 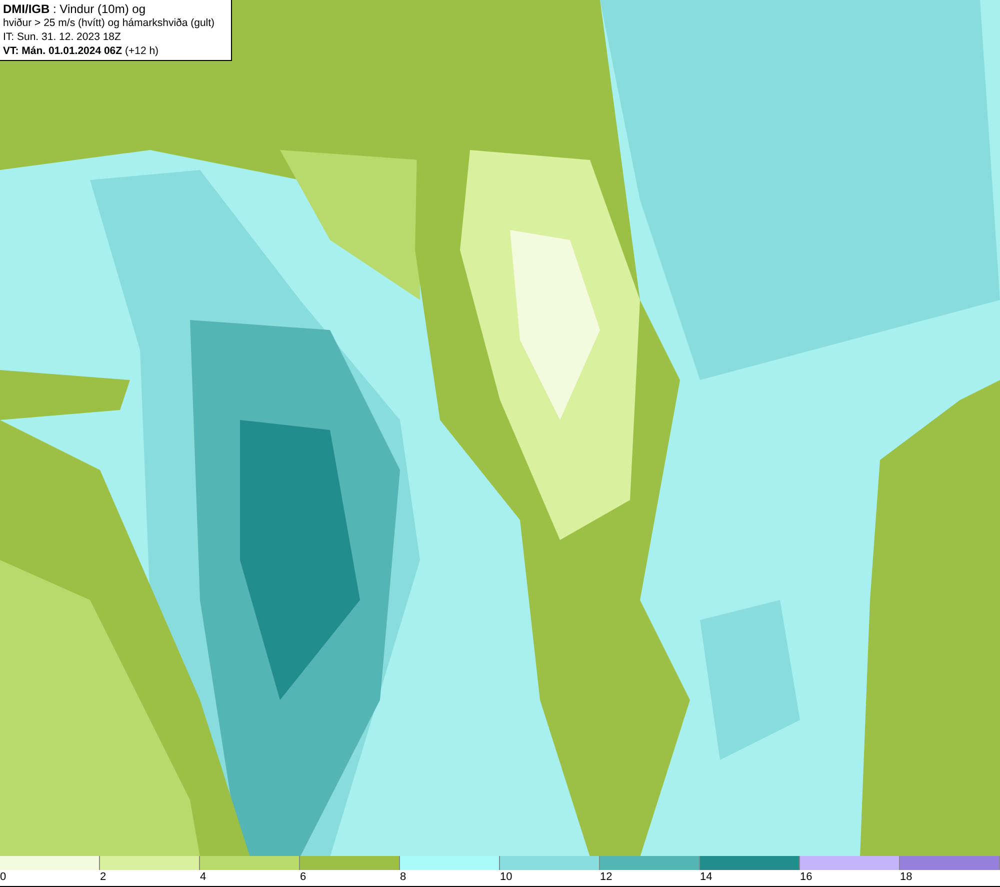 I want to click on legend-label: 10, so click(x=506, y=878).